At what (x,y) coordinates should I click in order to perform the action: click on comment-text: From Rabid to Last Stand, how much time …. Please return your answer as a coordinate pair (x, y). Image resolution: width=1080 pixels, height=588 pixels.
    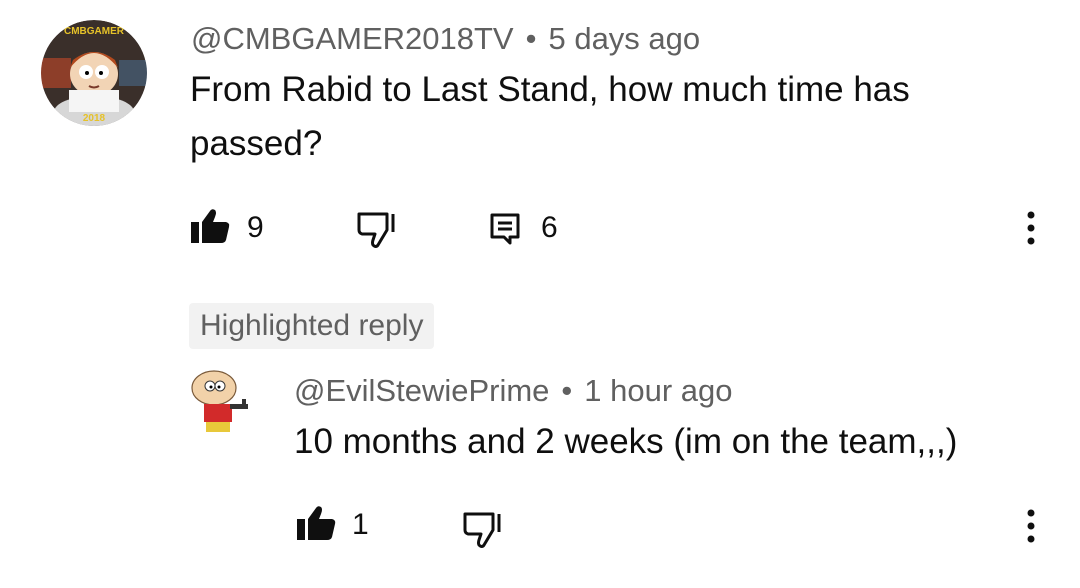
    Looking at the image, I should click on (550, 116).